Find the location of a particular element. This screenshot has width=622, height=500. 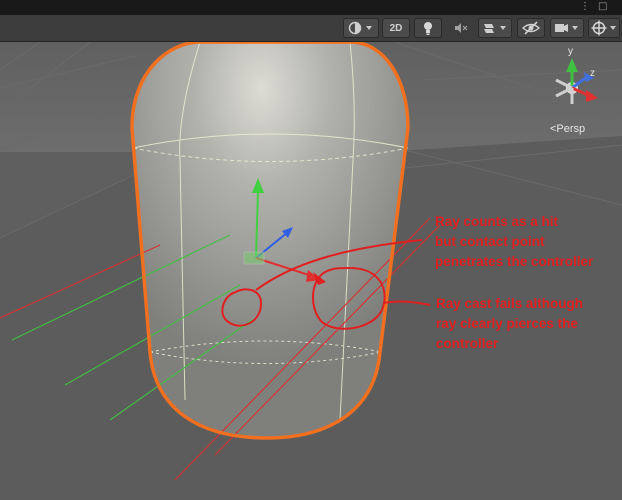

gizmo-z-label: z is located at coordinates (592, 73).